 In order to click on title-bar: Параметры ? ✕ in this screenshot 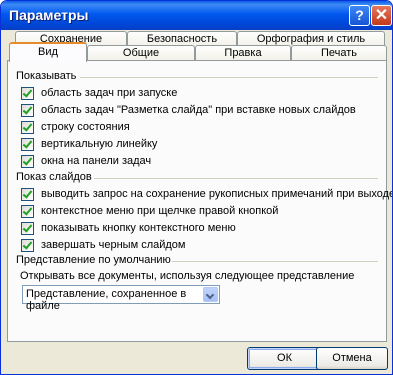, I will do `click(196, 15)`.